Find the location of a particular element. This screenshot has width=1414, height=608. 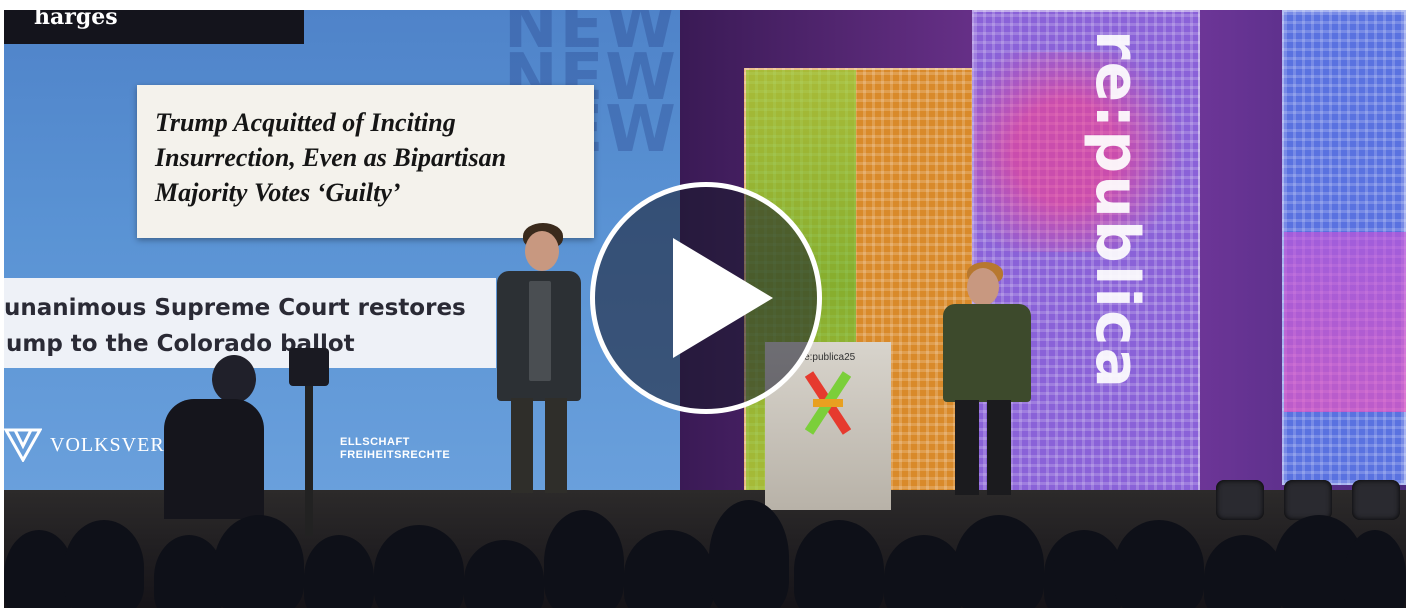

speaker-right is located at coordinates (987, 382).